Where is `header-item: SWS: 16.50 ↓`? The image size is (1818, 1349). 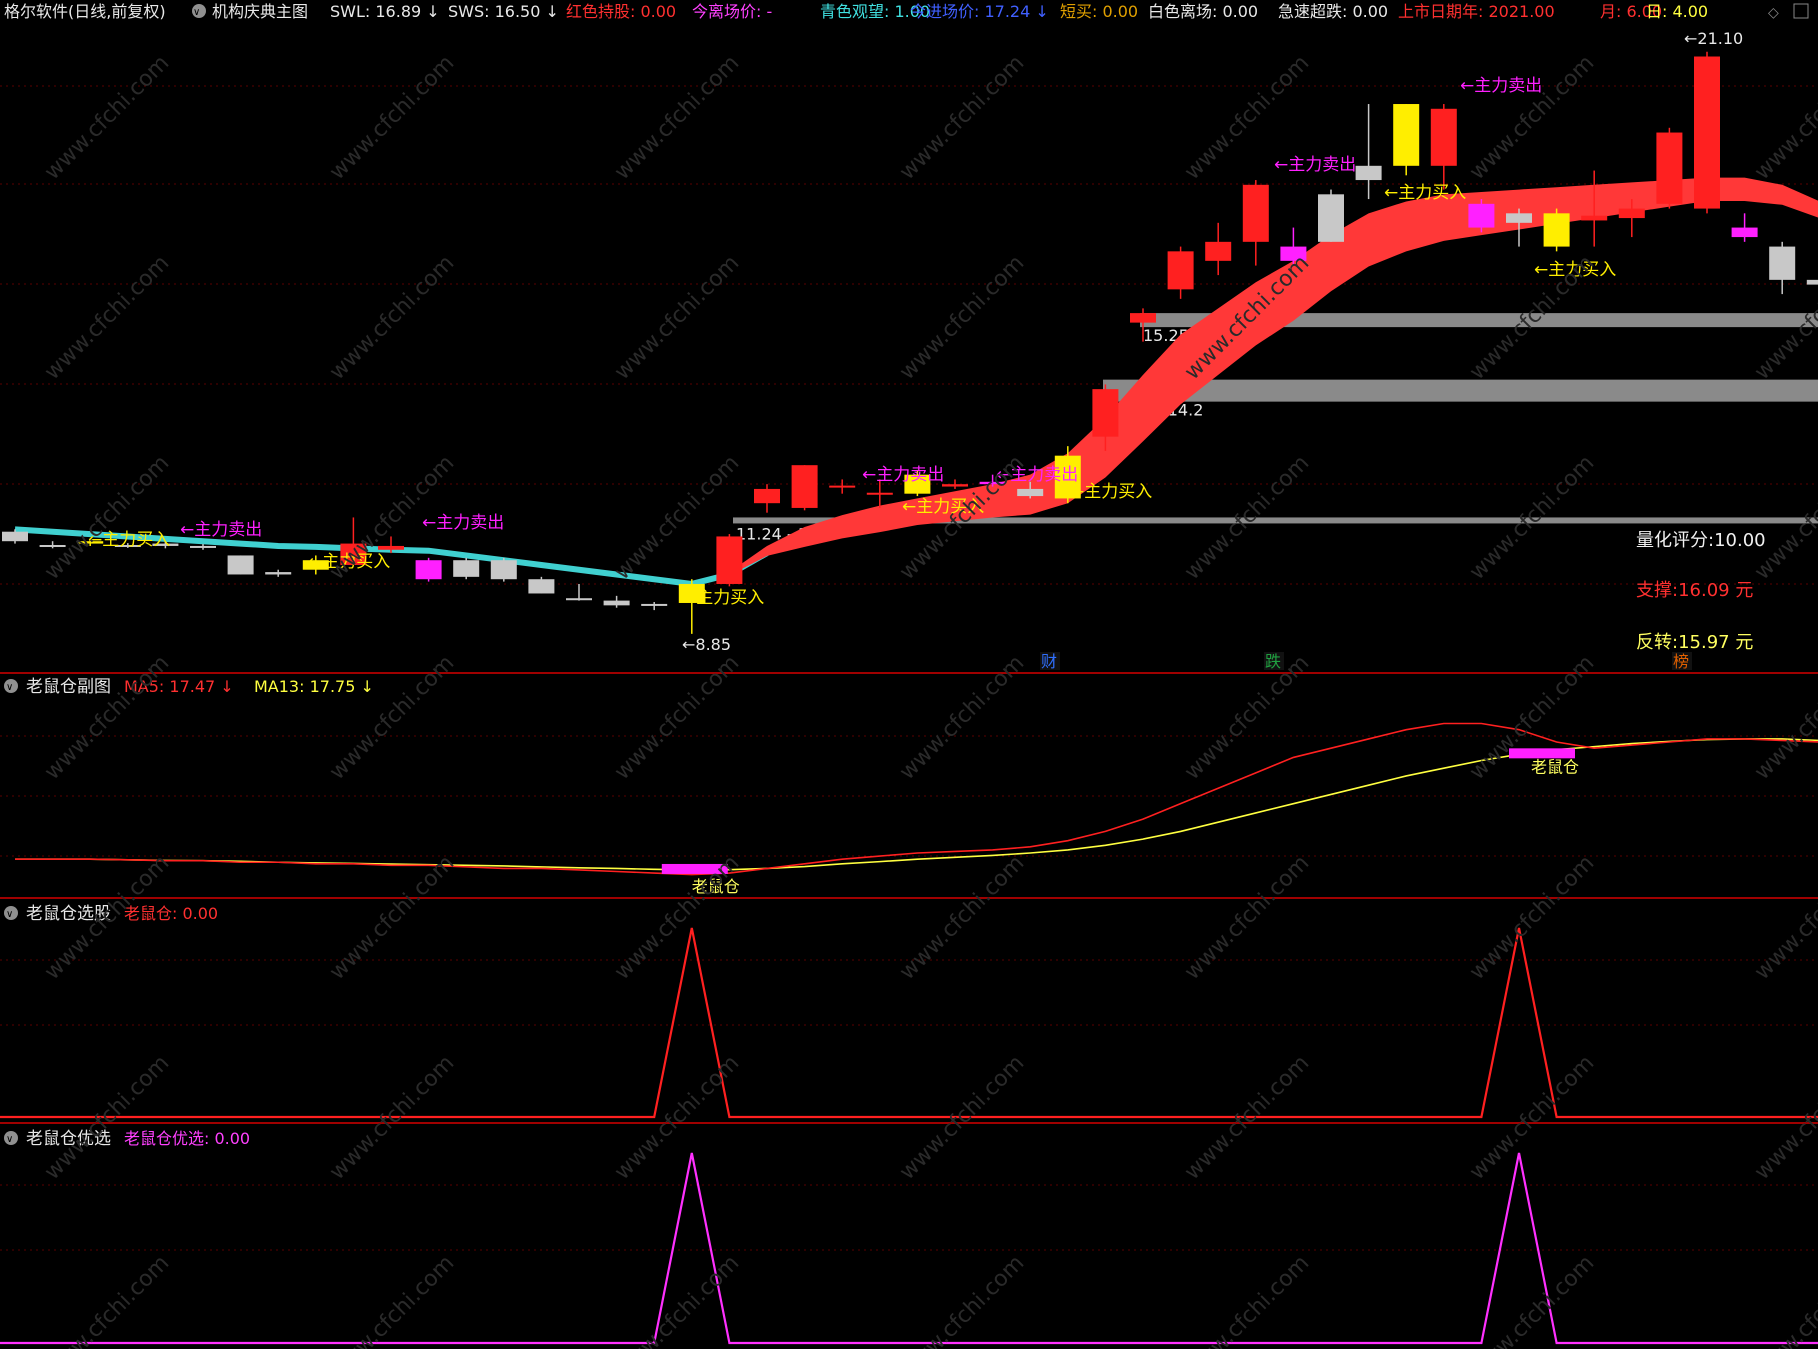
header-item: SWS: 16.50 ↓ is located at coordinates (503, 11).